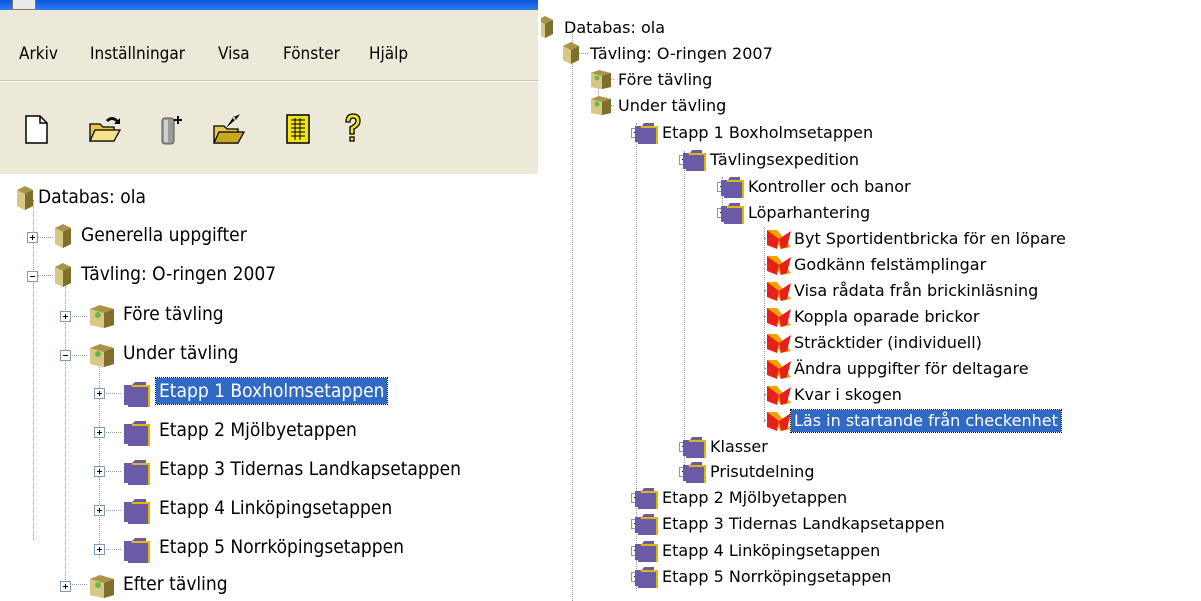 The height and width of the screenshot is (601, 1201). I want to click on title-bar, so click(270, 5).